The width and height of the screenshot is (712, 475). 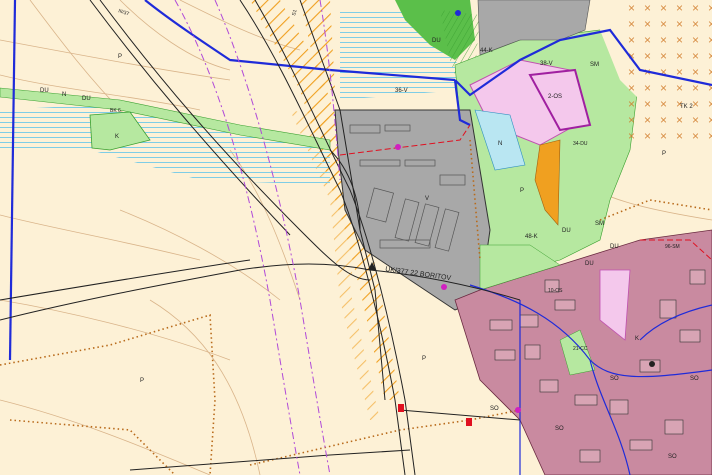 I want to click on label-sm-2: SM, so click(x=599, y=224).